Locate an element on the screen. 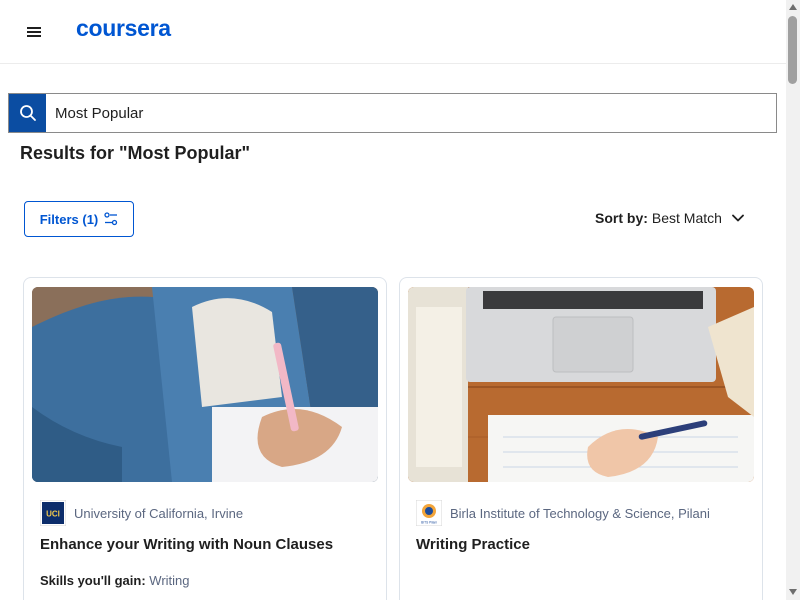  search-bar is located at coordinates (392, 113).